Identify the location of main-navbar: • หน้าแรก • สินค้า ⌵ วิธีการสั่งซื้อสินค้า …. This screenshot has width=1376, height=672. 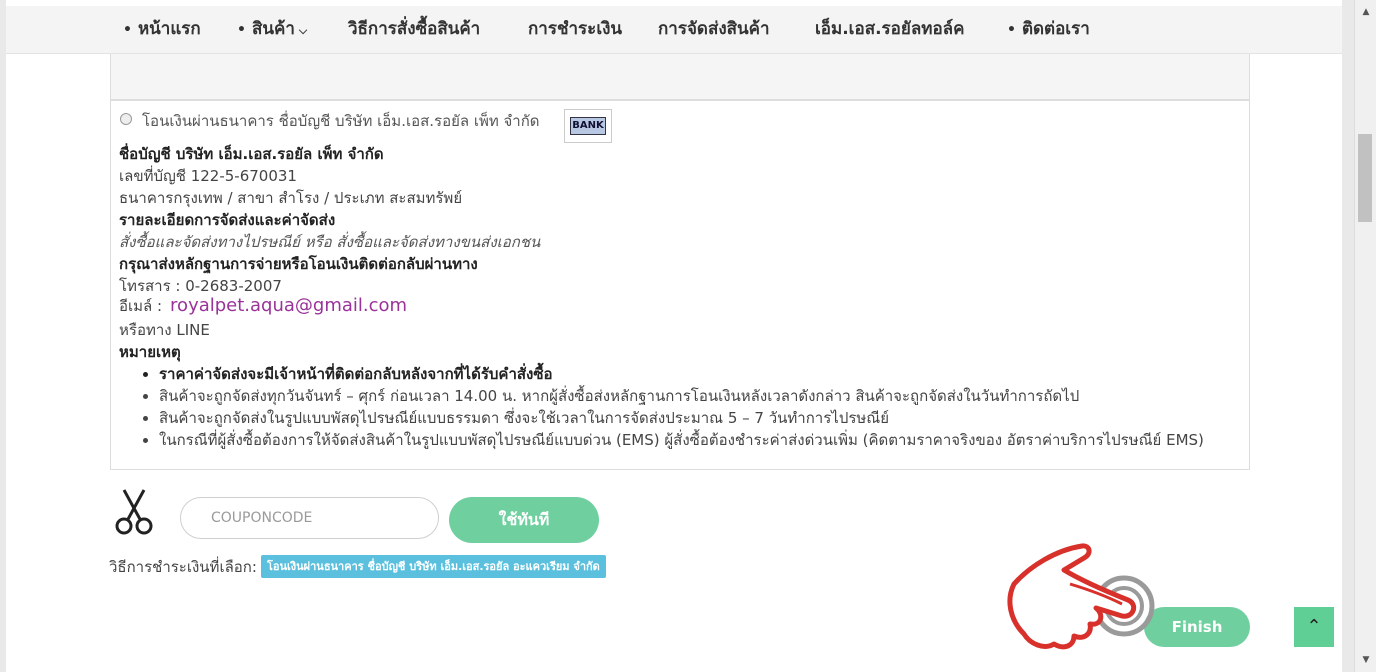
(674, 30).